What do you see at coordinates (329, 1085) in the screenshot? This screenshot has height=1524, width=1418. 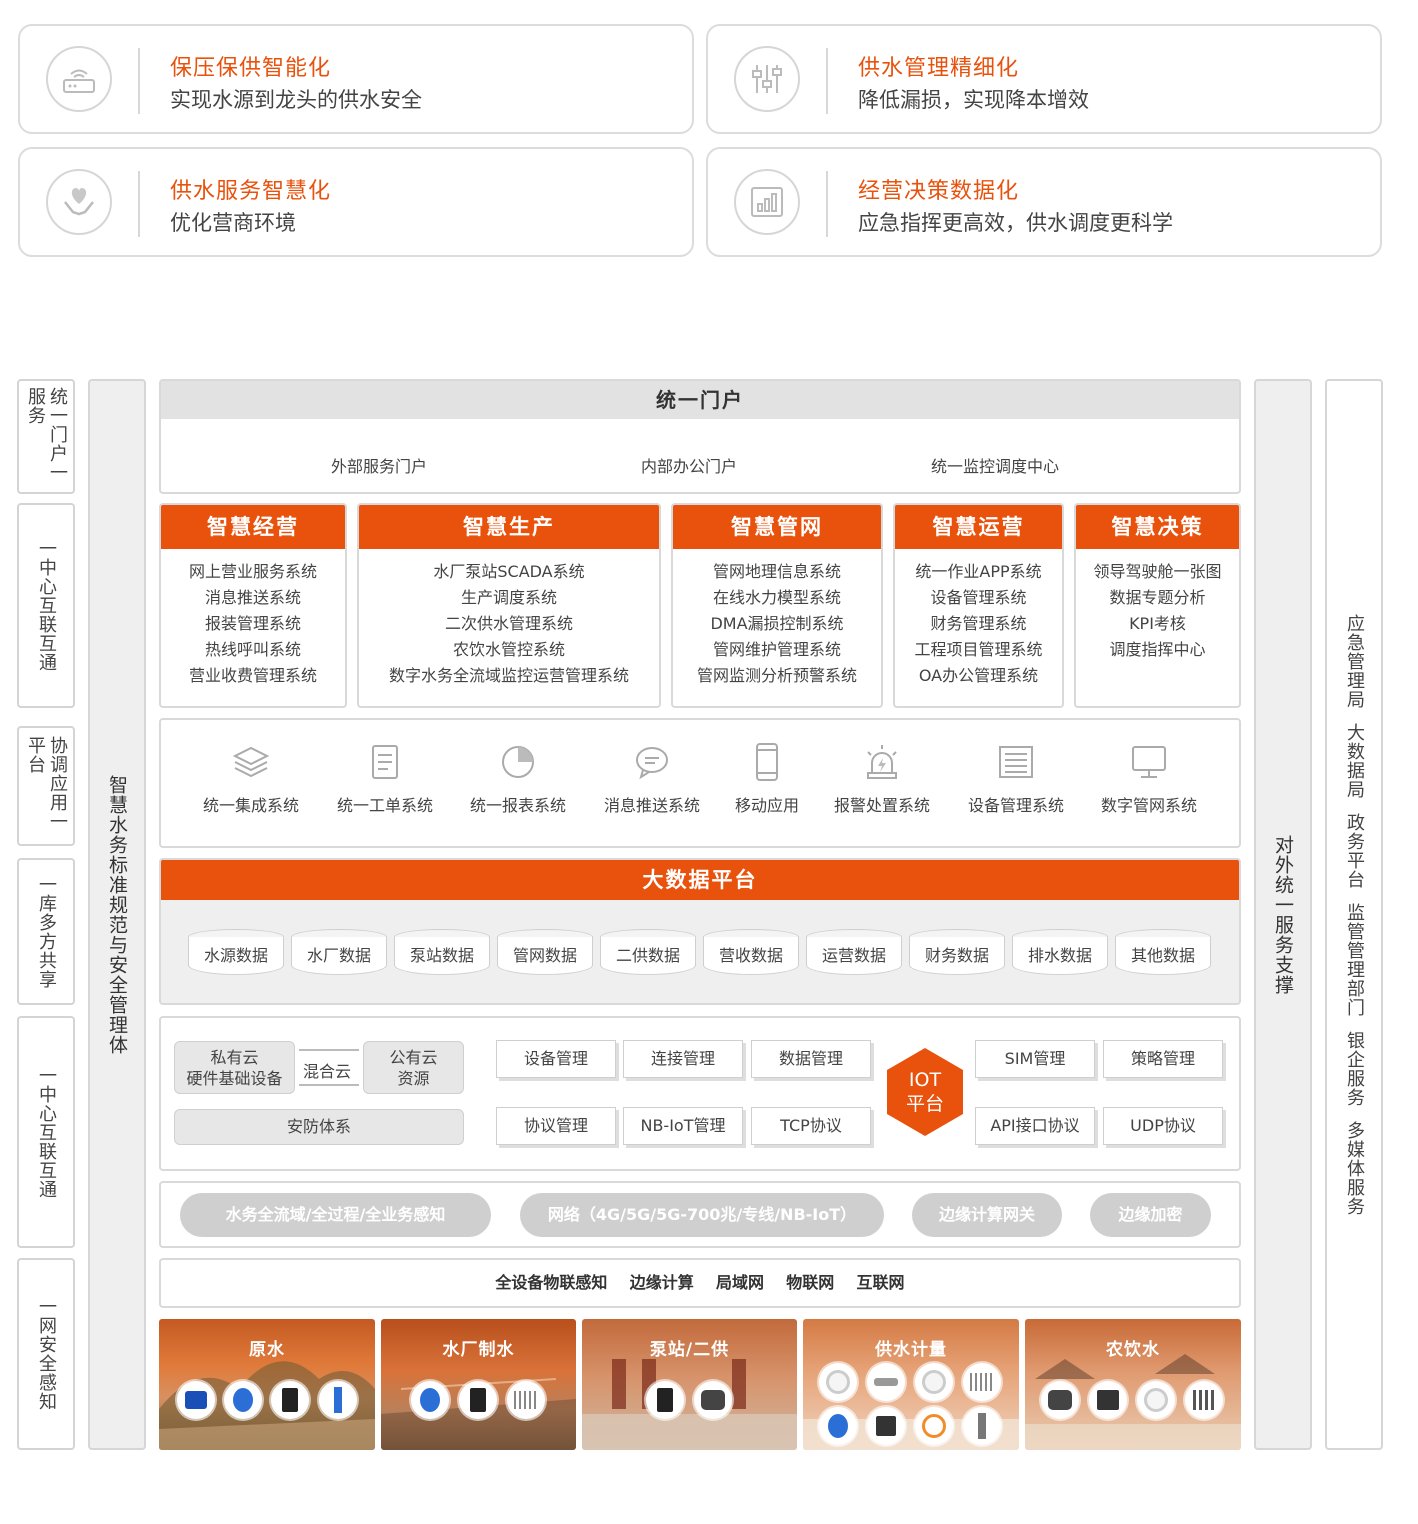 I see `arrow-left-icon` at bounding box center [329, 1085].